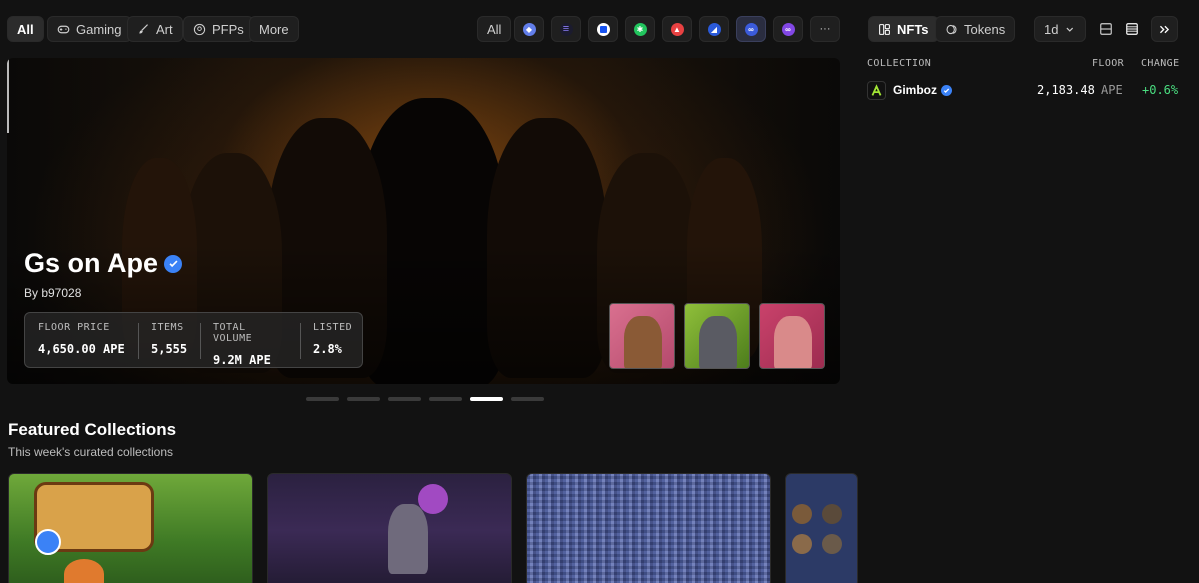  I want to click on collection-mascot-image, so click(84, 571).